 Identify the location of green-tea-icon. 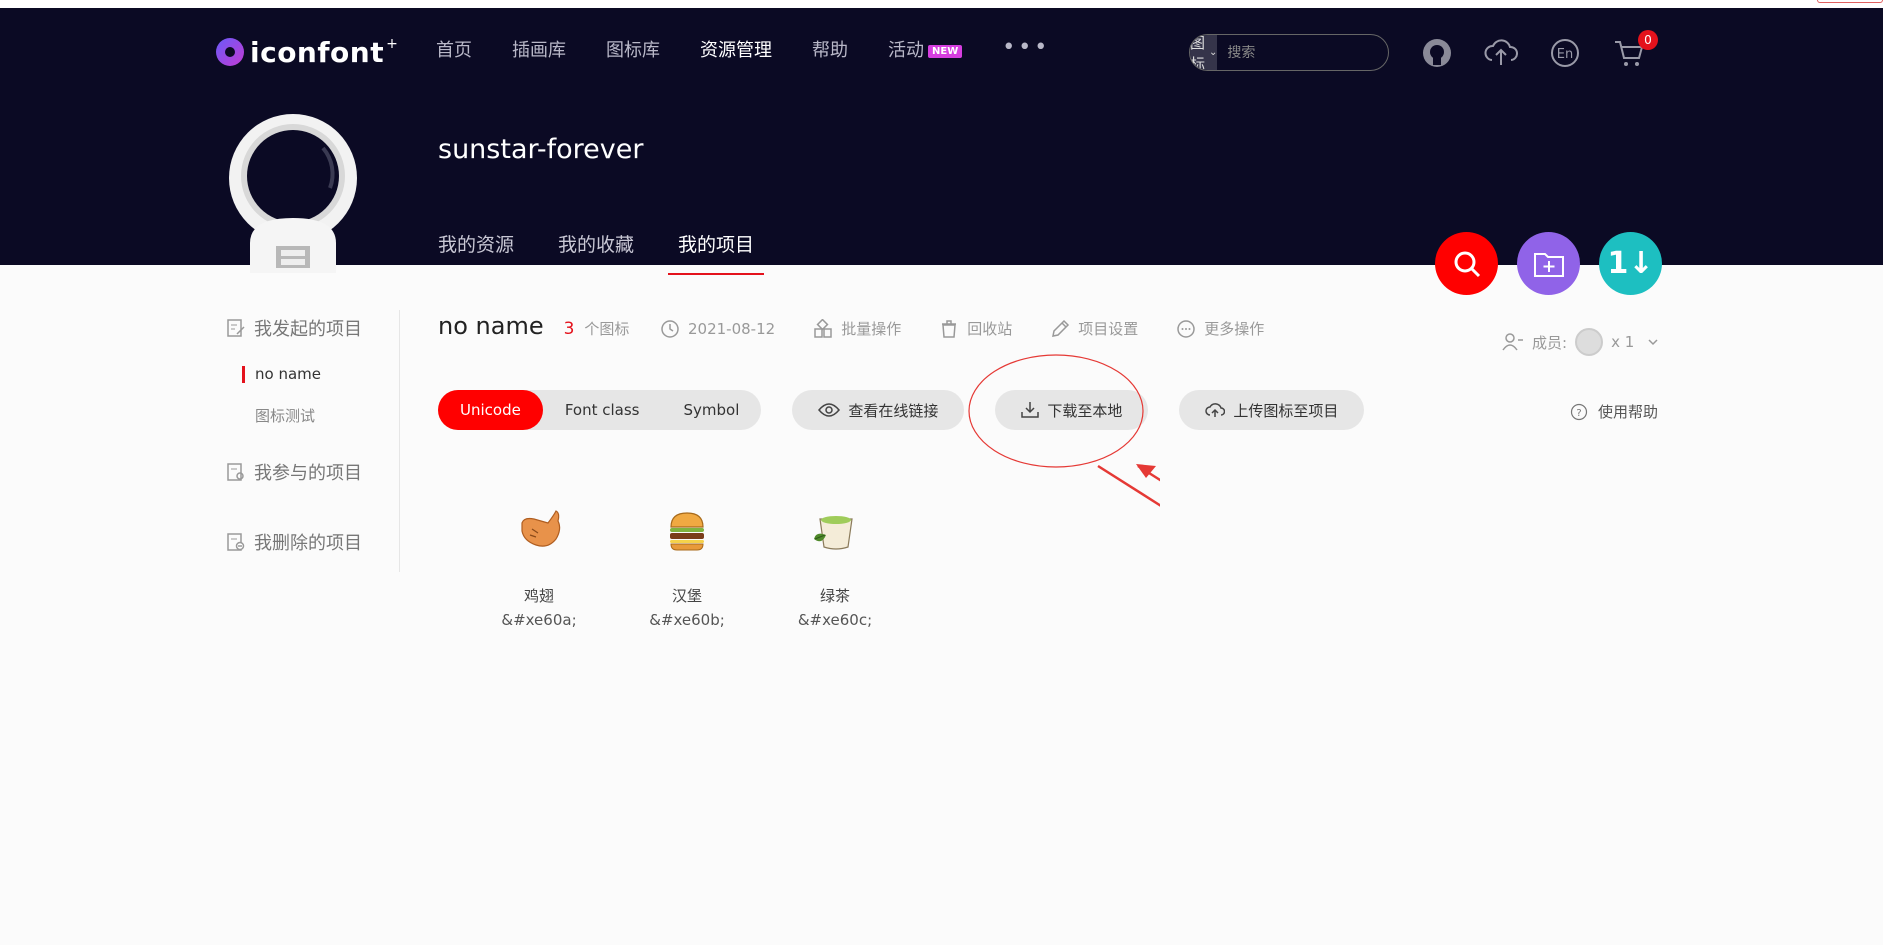
(833, 533).